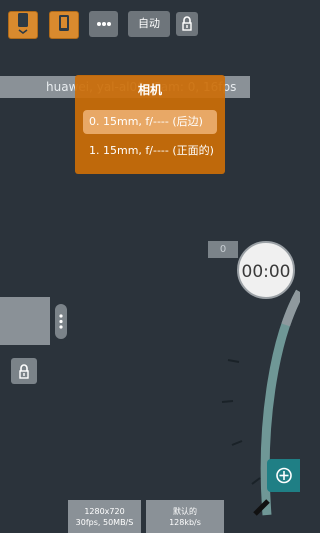 Image resolution: width=320 pixels, height=533 pixels. I want to click on resolution-button: 1280x720 30fps, 50MB/S, so click(104, 516).